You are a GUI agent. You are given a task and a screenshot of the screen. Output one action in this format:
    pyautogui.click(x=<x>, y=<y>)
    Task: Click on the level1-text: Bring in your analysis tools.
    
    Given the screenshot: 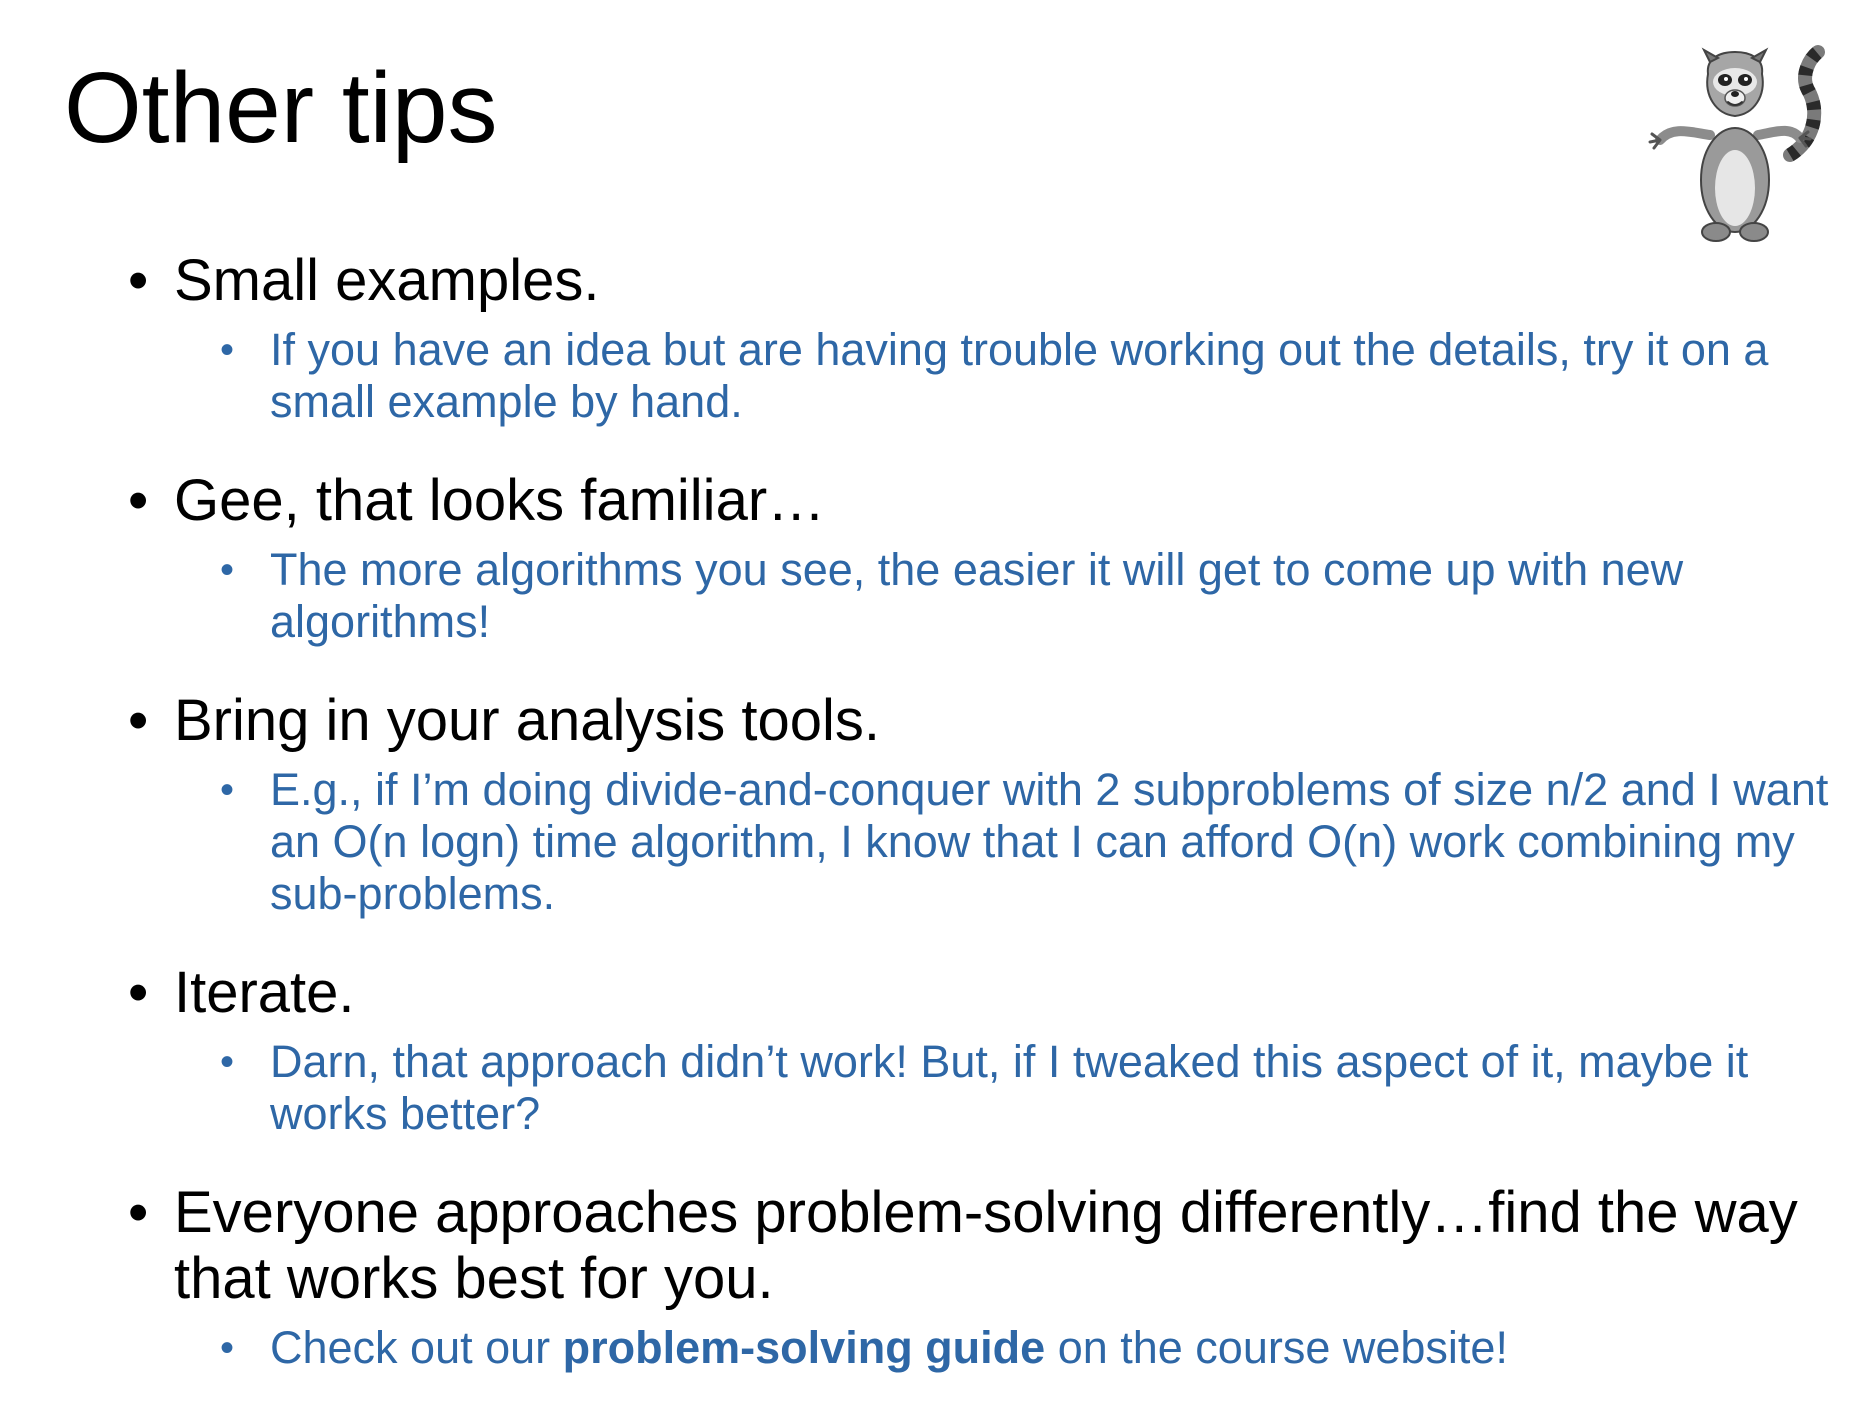 What is the action you would take?
    pyautogui.click(x=527, y=720)
    